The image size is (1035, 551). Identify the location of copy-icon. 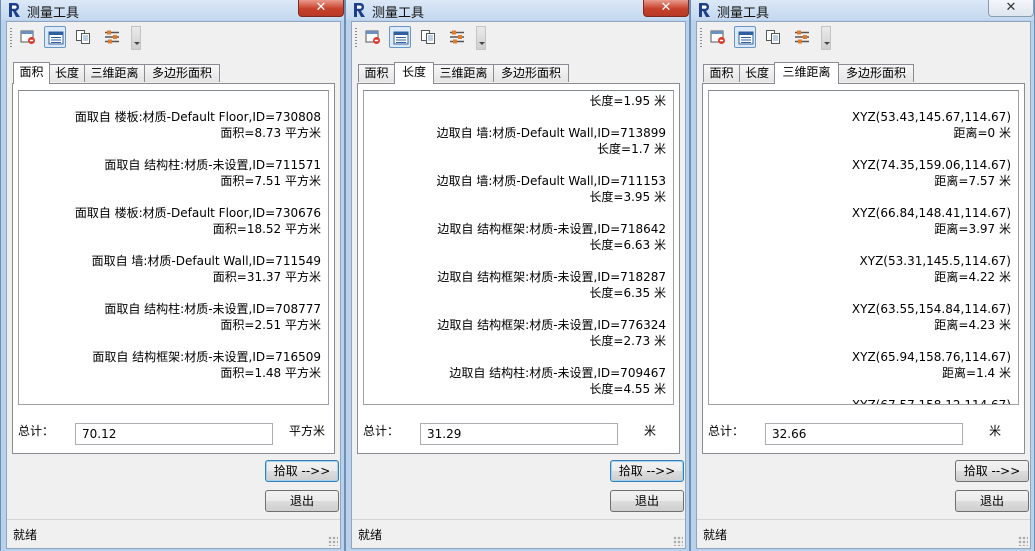
(428, 37).